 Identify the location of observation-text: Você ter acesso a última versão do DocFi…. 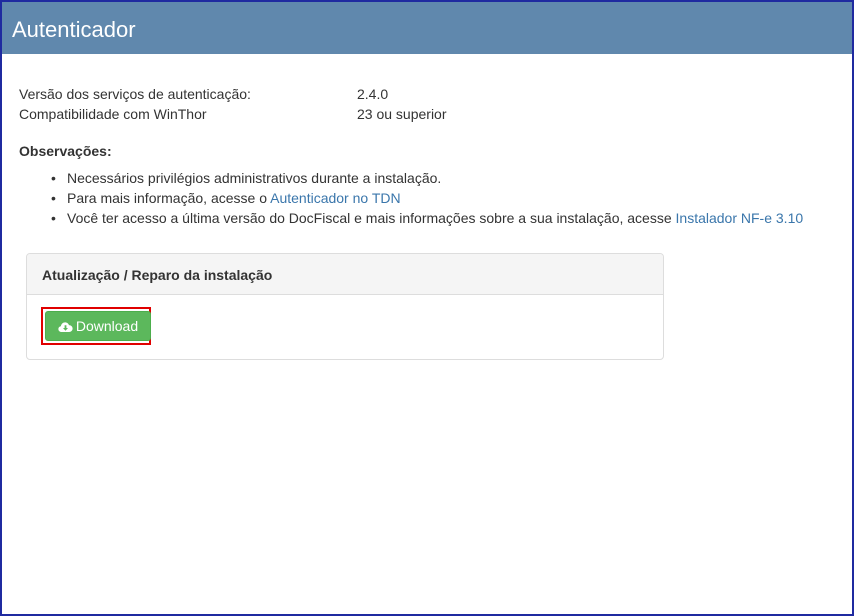
(371, 218).